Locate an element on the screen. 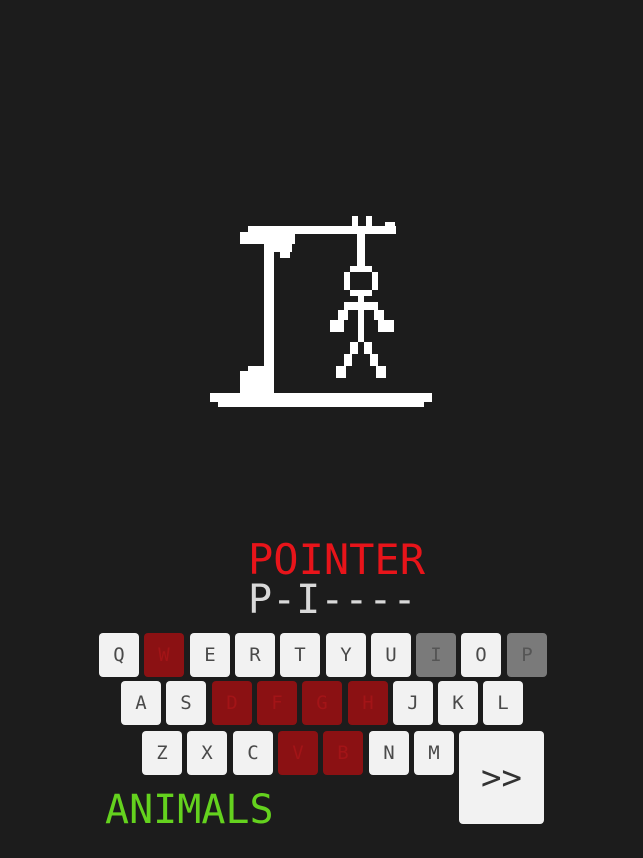 The height and width of the screenshot is (858, 643). figure-arm-left is located at coordinates (351, 306).